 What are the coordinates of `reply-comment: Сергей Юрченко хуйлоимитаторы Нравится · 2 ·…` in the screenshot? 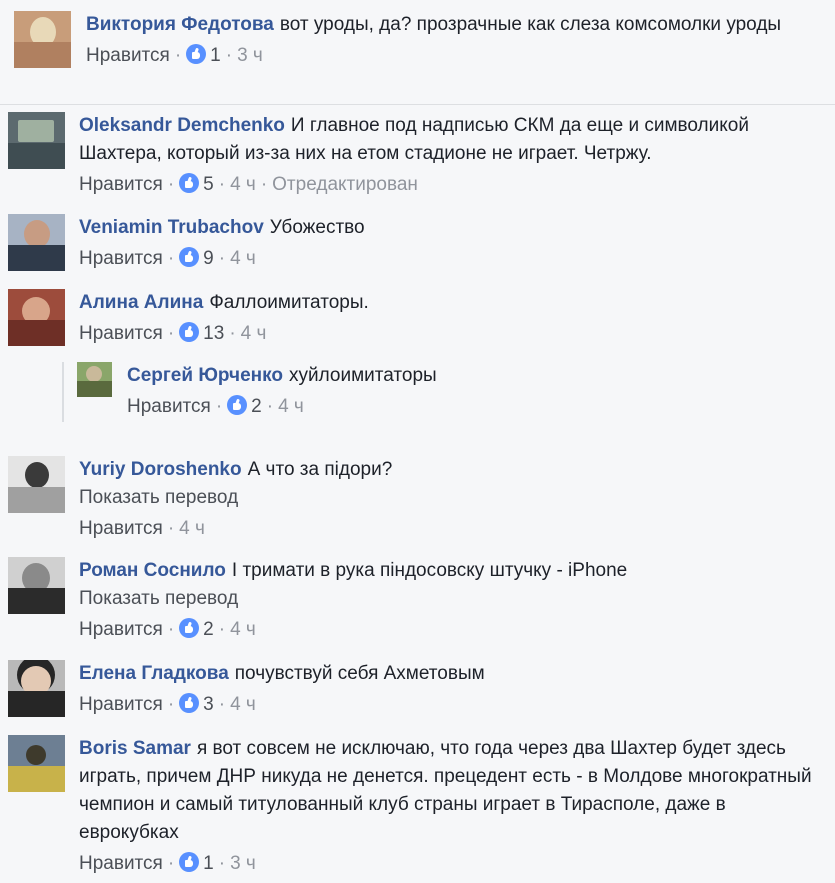 It's located at (417, 392).